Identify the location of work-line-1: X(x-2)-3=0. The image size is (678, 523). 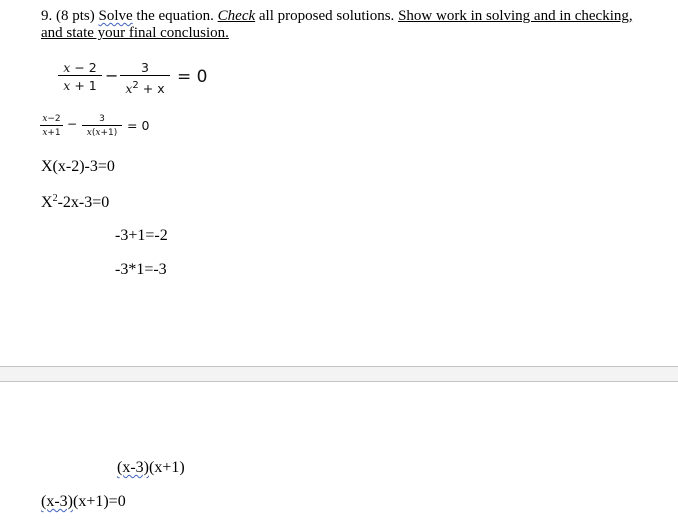
(78, 166).